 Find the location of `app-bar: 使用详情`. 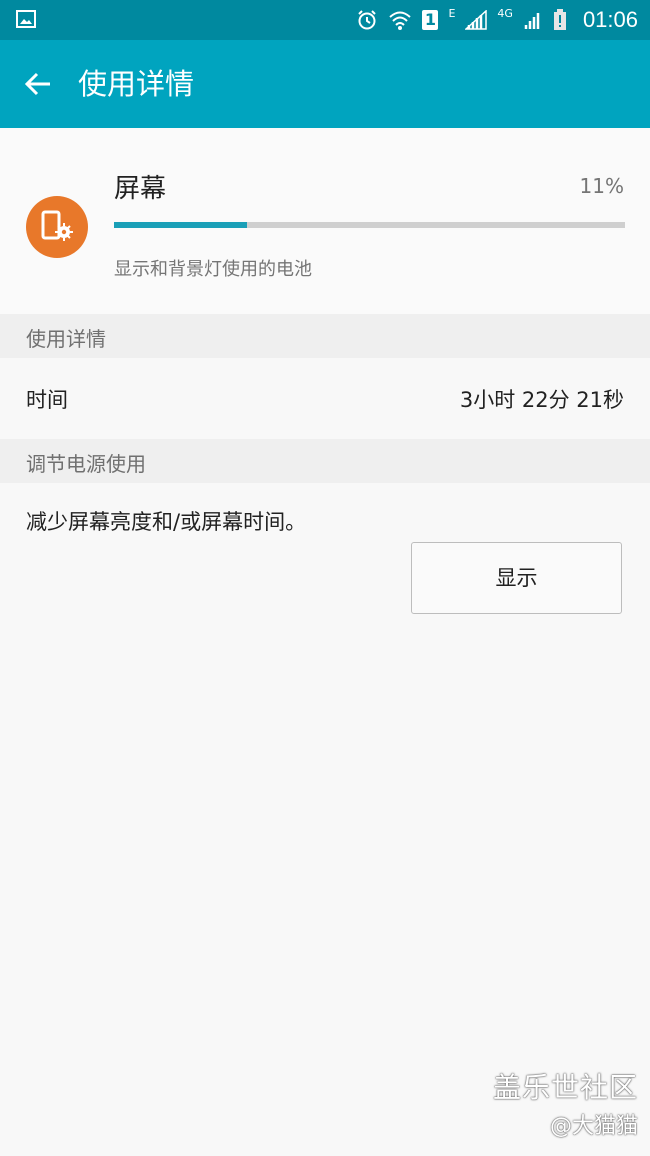

app-bar: 使用详情 is located at coordinates (325, 84).